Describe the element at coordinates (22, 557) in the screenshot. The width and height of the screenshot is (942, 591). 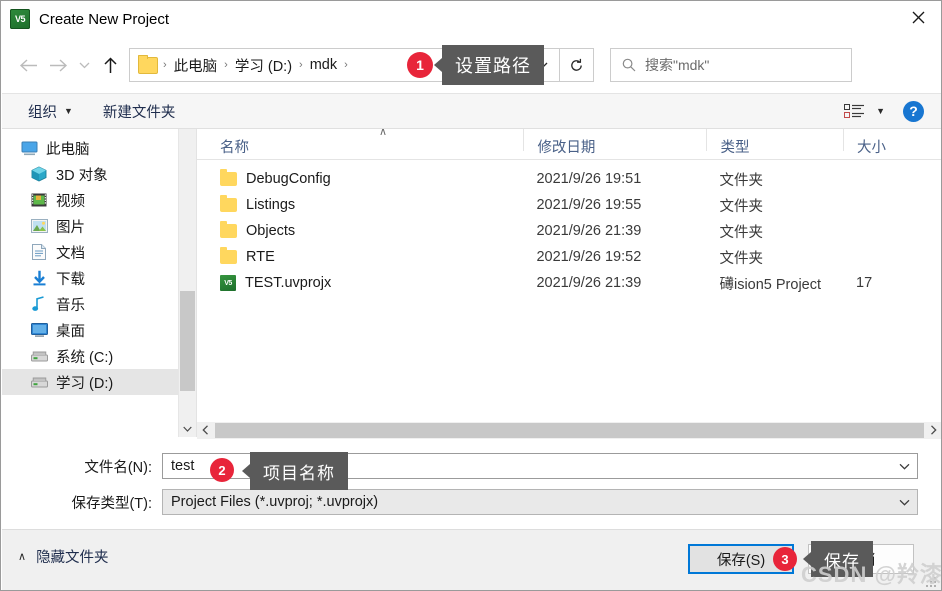
I see `chevron-up-icon: ∧` at that location.